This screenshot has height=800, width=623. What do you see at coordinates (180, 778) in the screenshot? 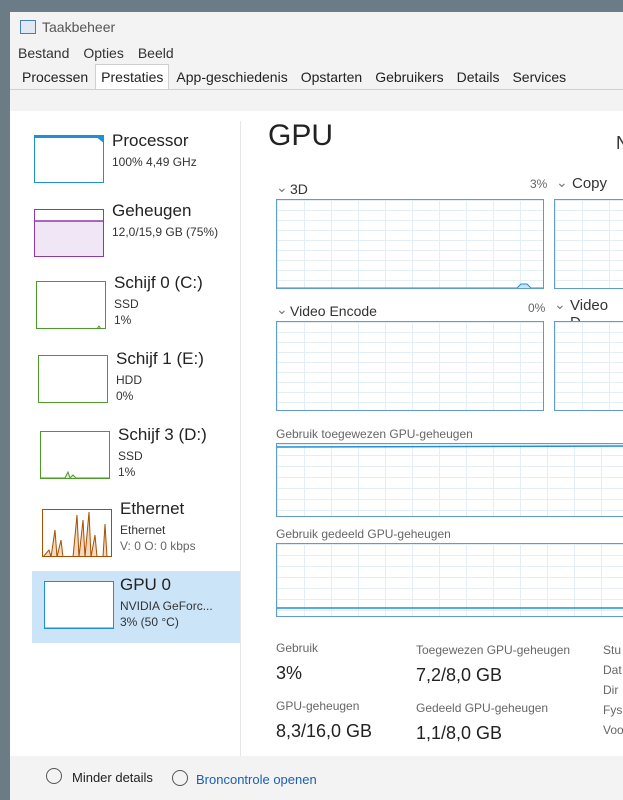
I see `resource-monitor-icon` at bounding box center [180, 778].